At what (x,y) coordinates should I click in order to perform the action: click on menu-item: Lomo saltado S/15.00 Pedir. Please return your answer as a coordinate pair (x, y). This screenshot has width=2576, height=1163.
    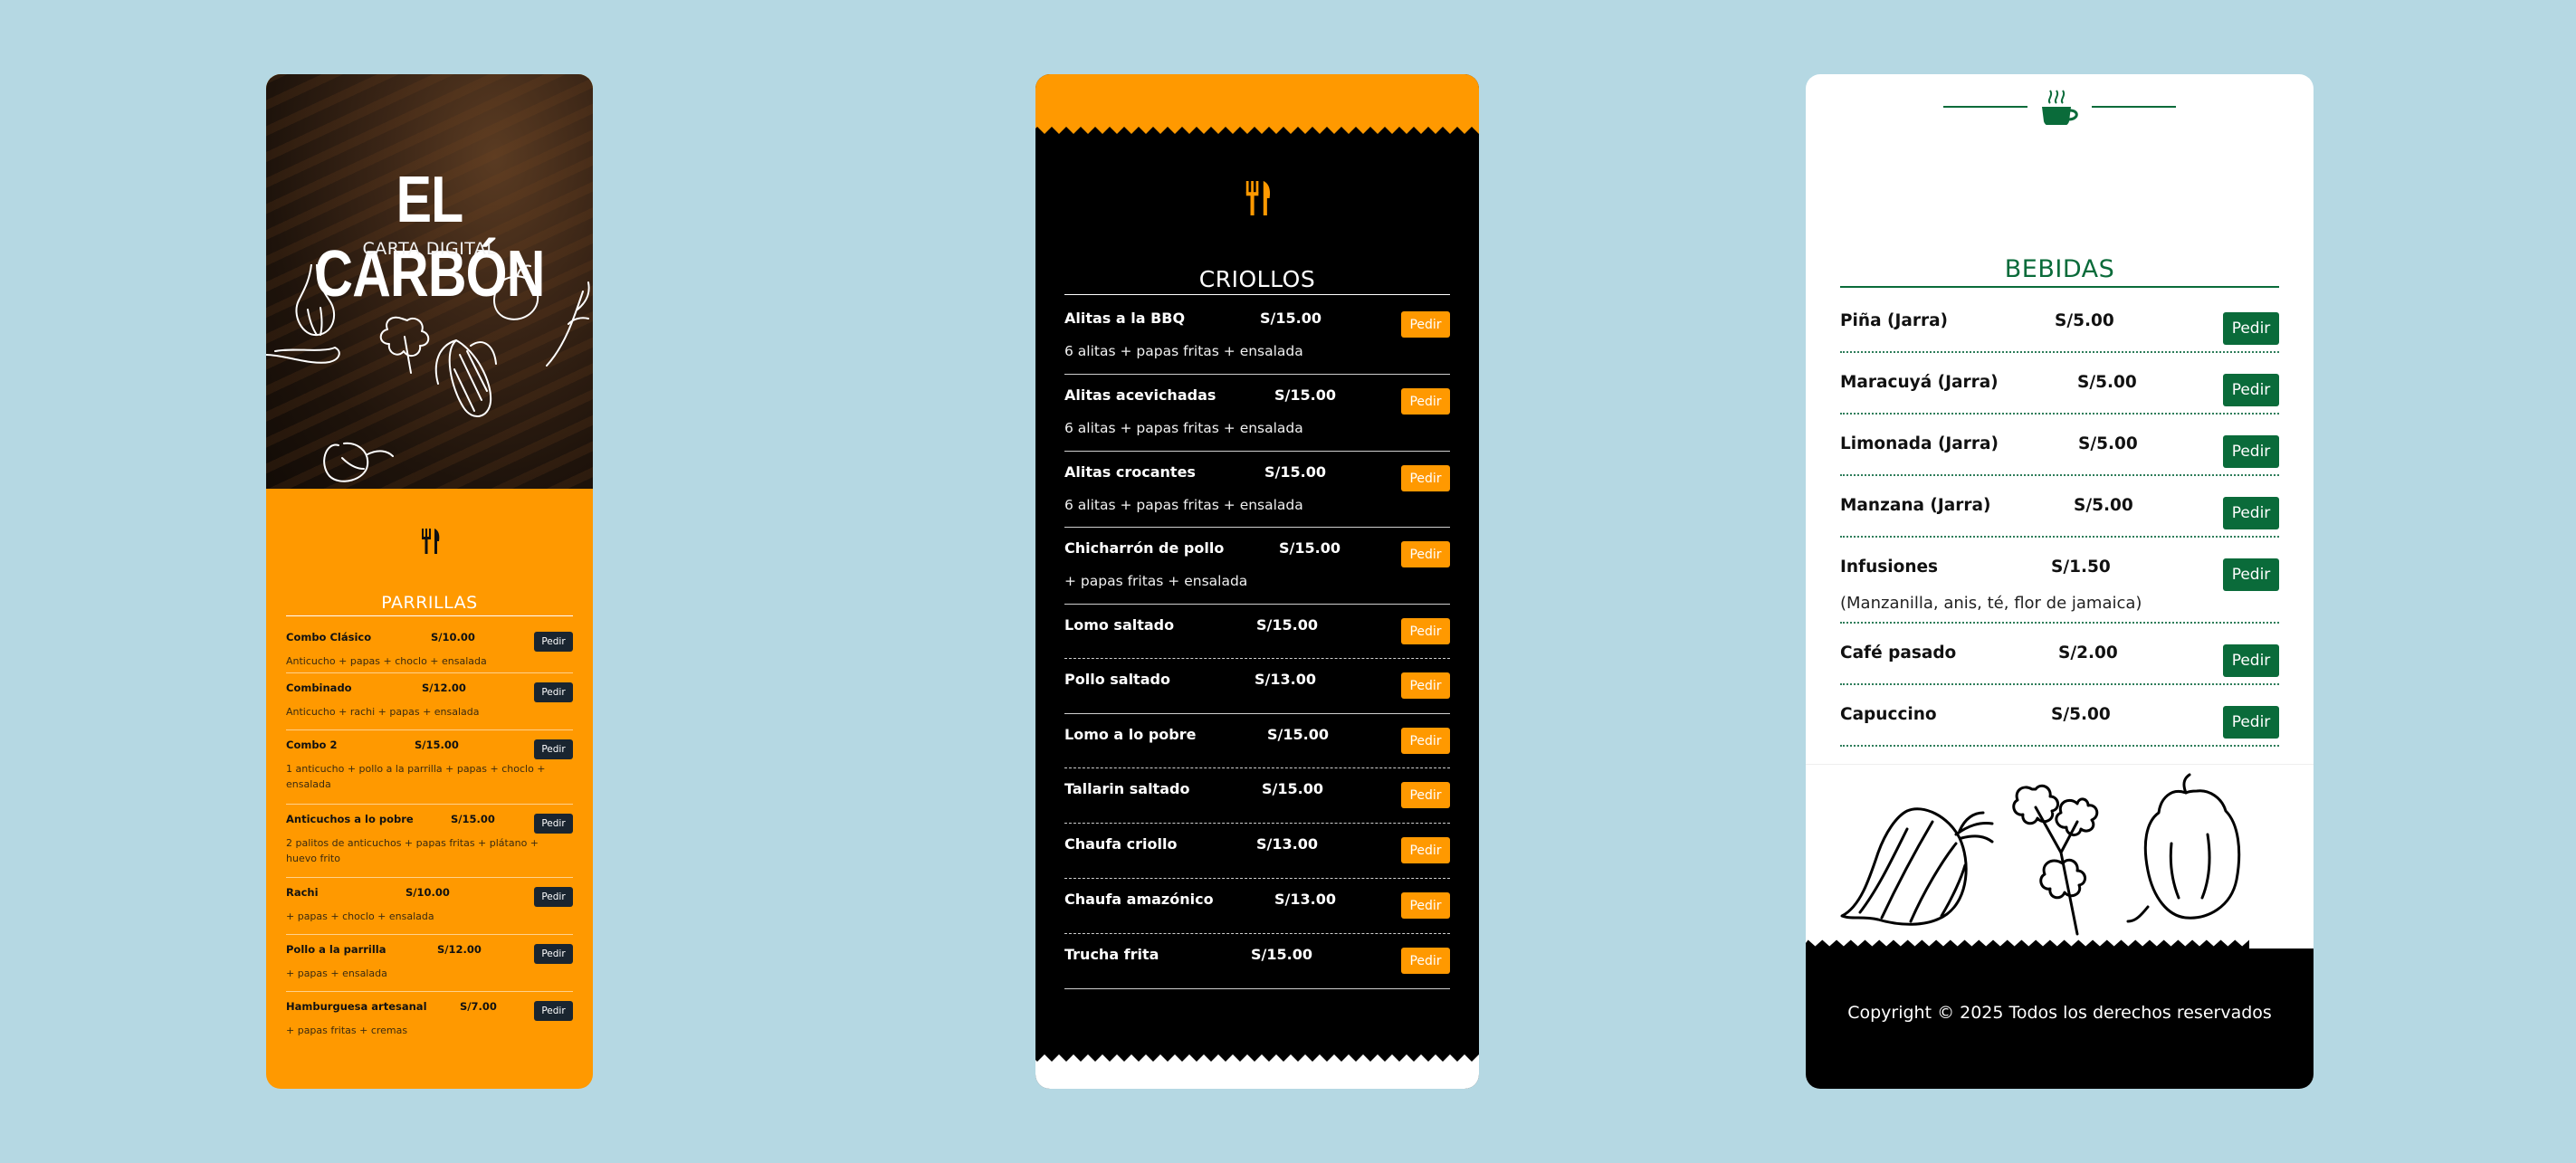
    Looking at the image, I should click on (1257, 632).